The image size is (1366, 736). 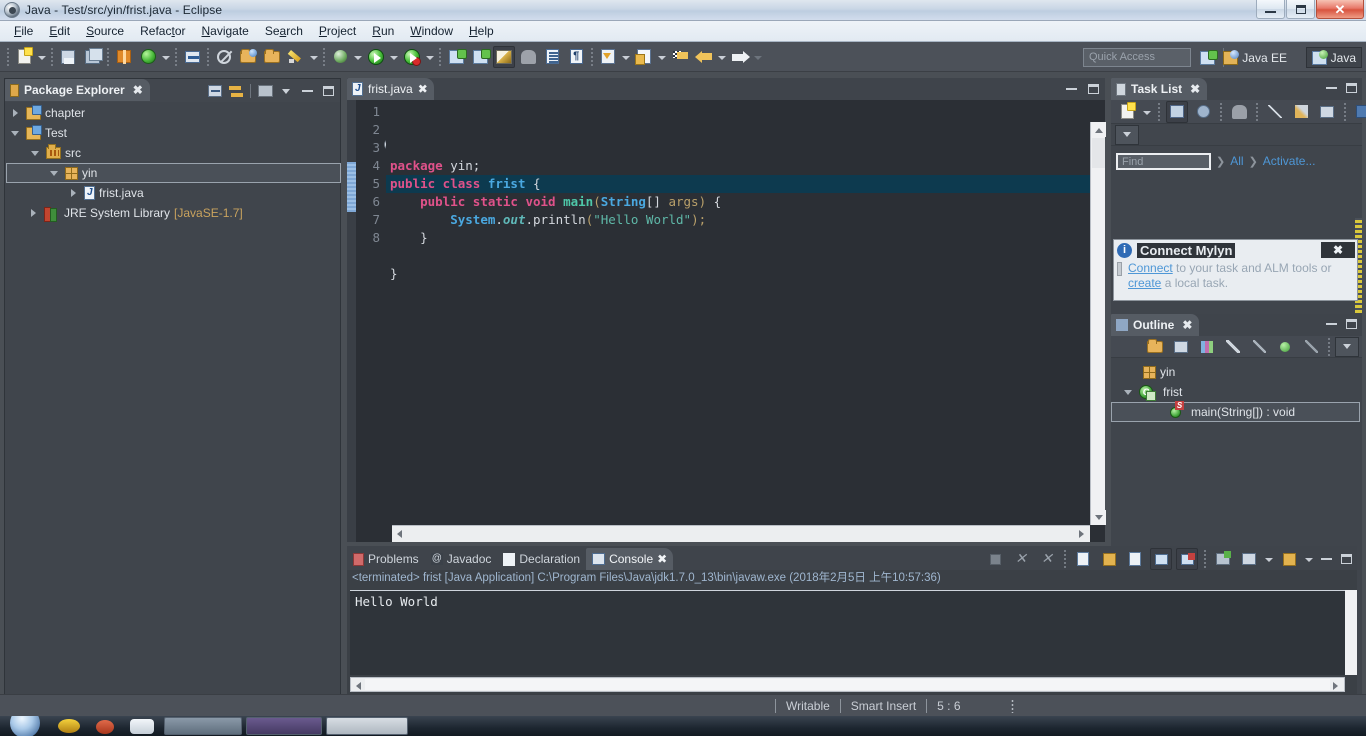 What do you see at coordinates (1047, 559) in the screenshot?
I see `remove-all-terminated-icon: ✕` at bounding box center [1047, 559].